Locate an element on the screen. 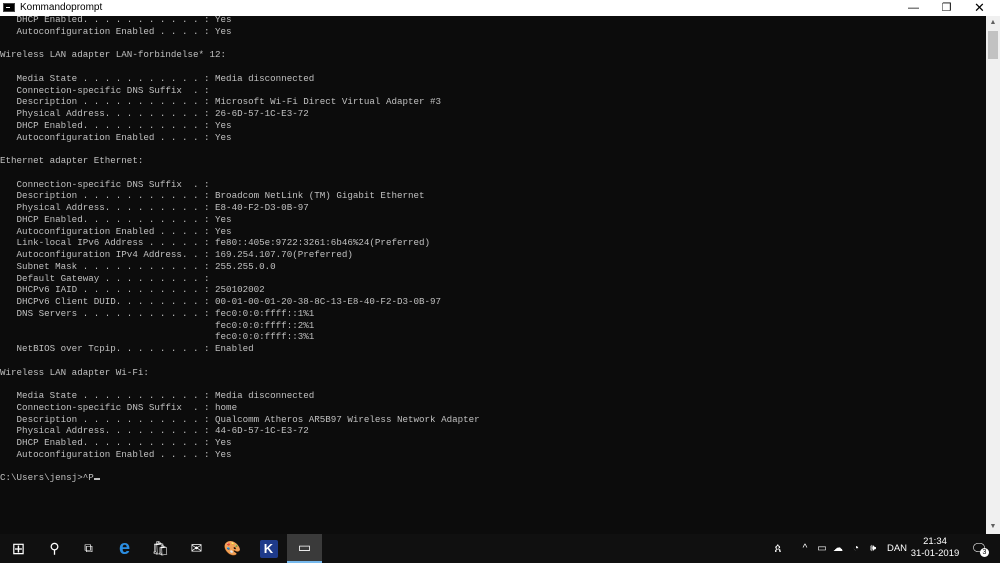 This screenshot has width=1000, height=563. clock-time: 21:34 is located at coordinates (935, 541).